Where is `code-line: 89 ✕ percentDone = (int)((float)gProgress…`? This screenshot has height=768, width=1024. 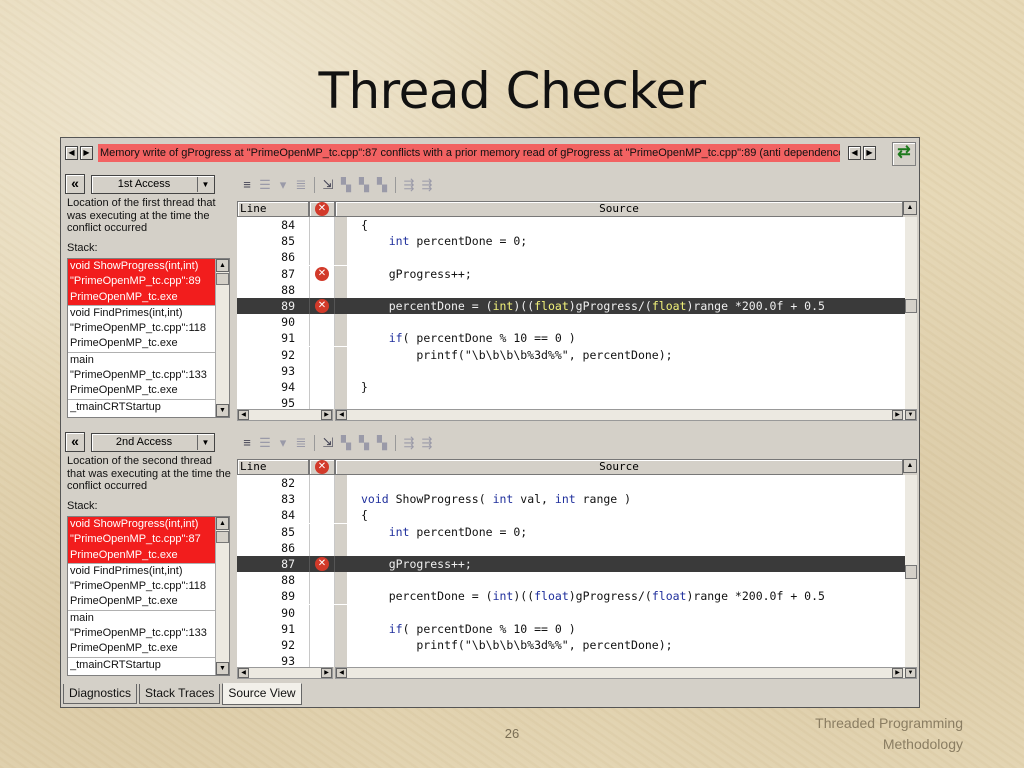
code-line: 89 ✕ percentDone = (int)((float)gProgress… is located at coordinates (577, 306).